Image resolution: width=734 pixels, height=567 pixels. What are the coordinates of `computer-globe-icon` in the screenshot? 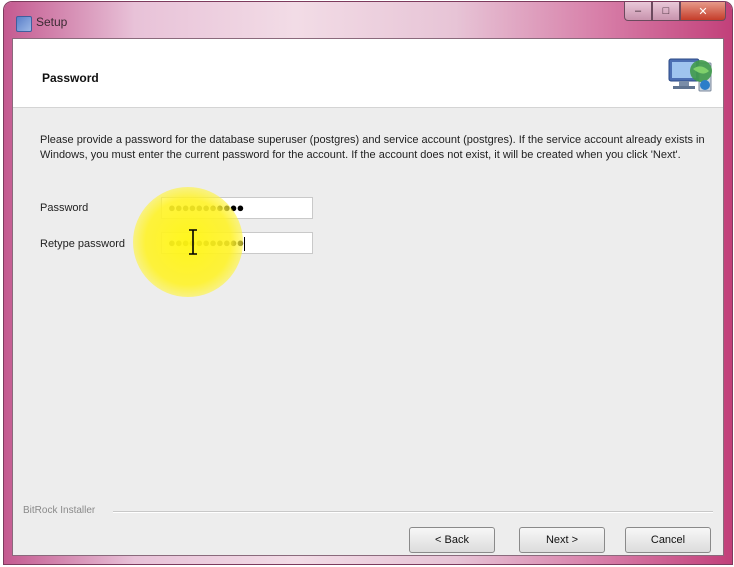 It's located at (690, 75).